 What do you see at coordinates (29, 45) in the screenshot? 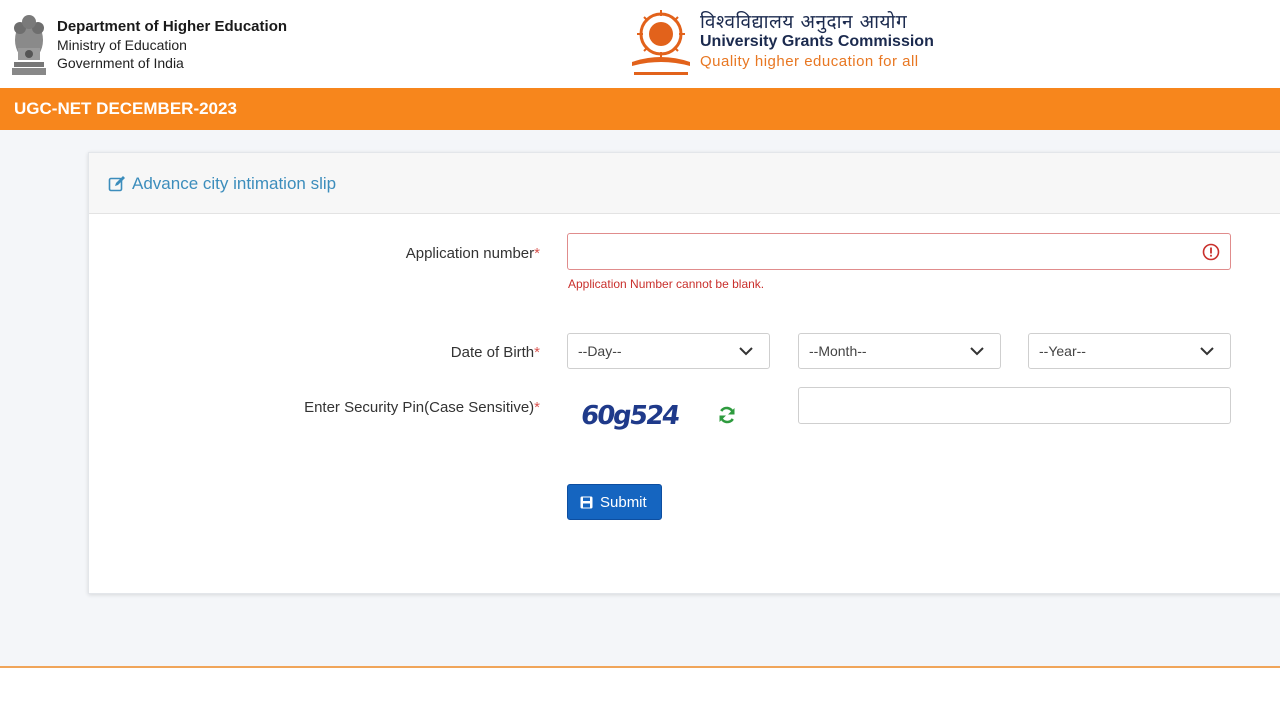
I see `national-emblem-icon` at bounding box center [29, 45].